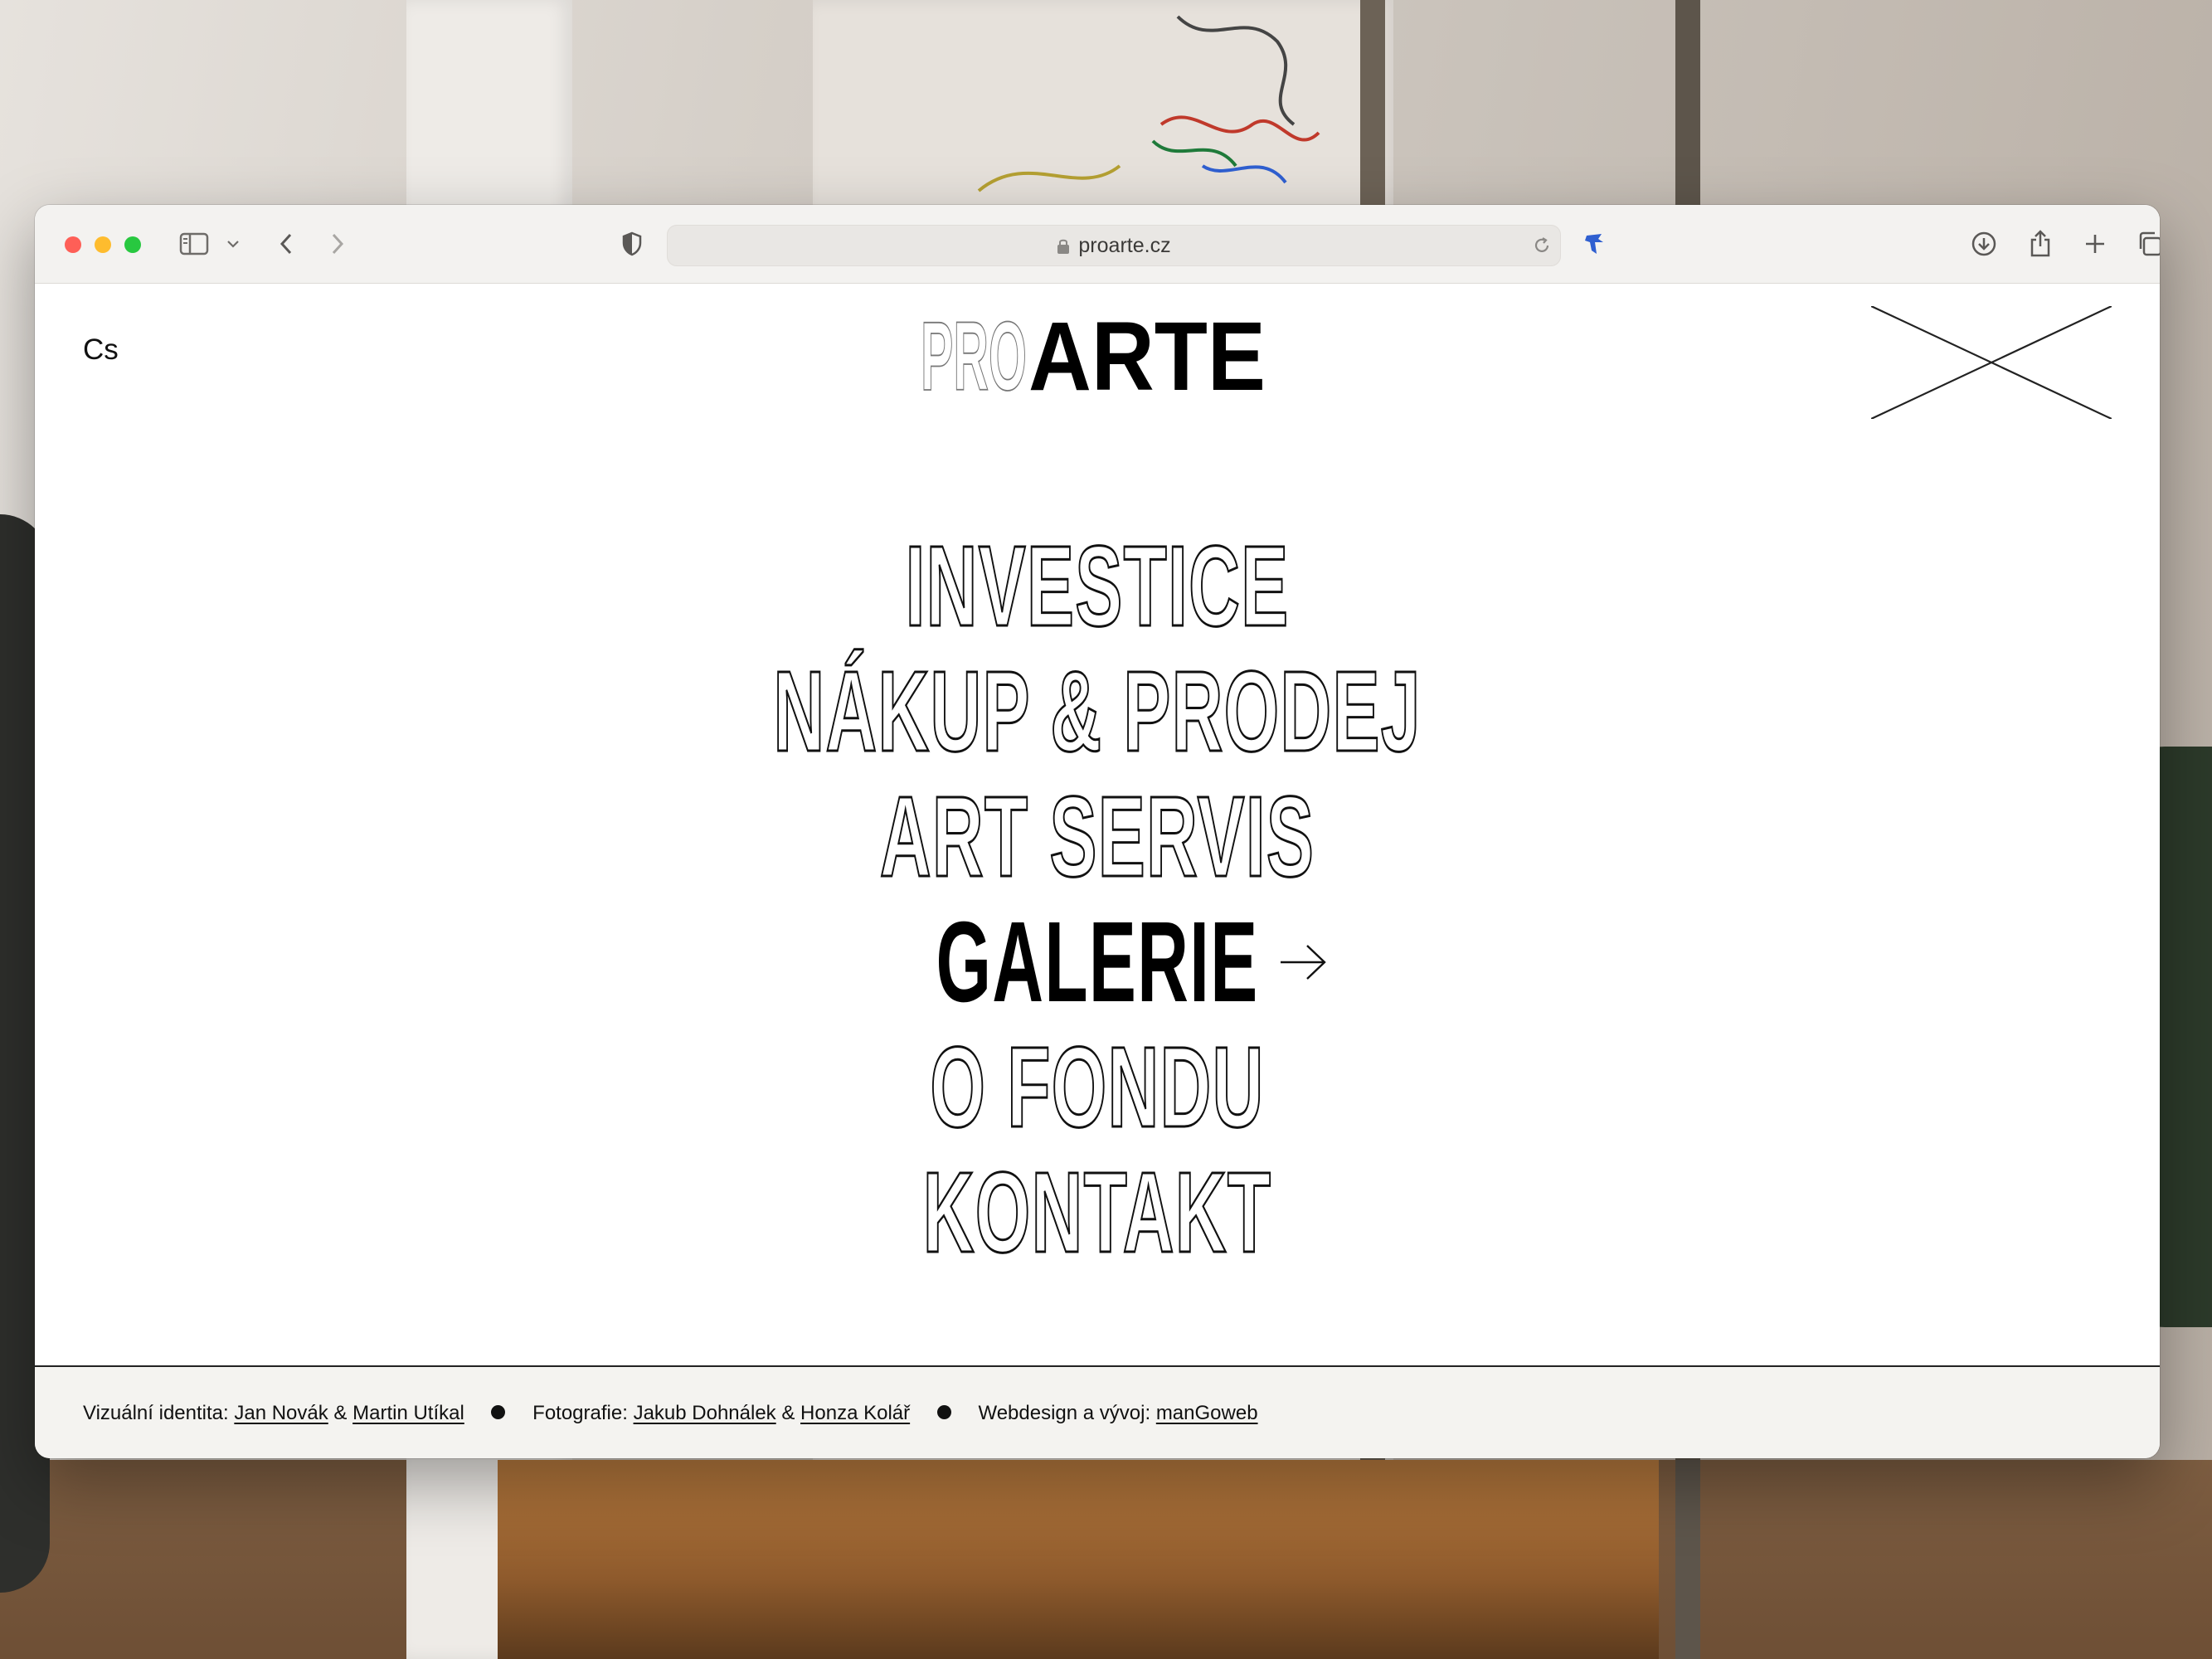 This screenshot has width=2212, height=1659. What do you see at coordinates (408, 1413) in the screenshot?
I see `footer-link-martin-utikal: Martin Utíkal` at bounding box center [408, 1413].